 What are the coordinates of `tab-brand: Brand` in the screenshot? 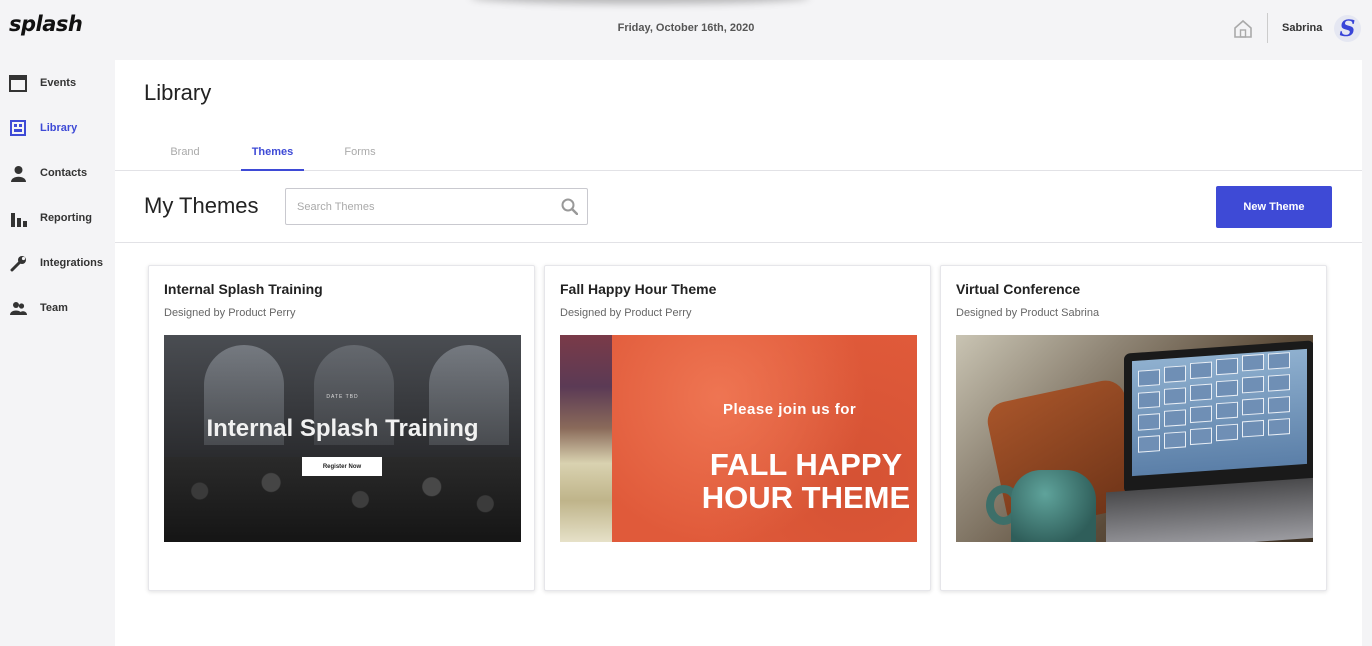 It's located at (185, 152).